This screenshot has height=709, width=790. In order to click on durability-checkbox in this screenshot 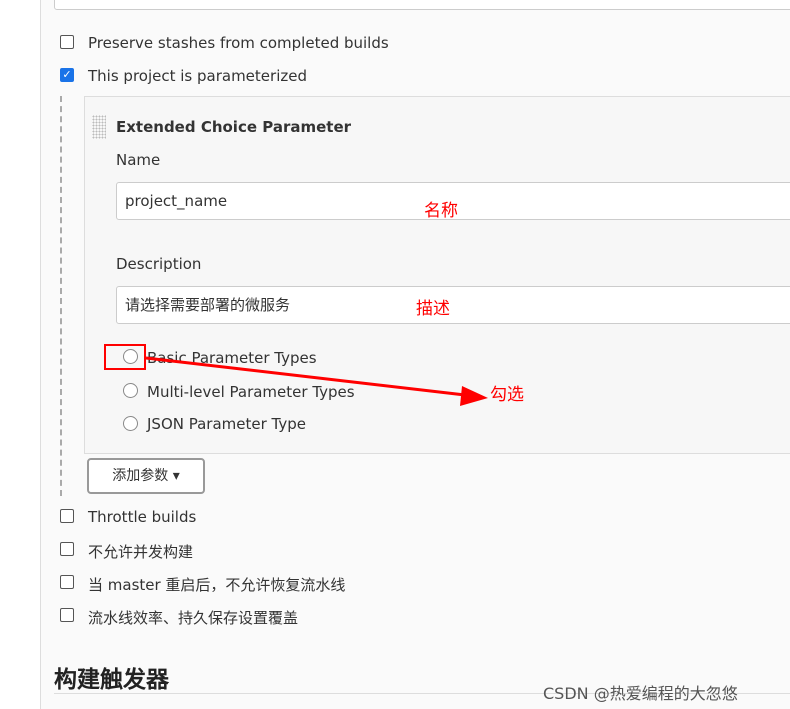, I will do `click(67, 615)`.